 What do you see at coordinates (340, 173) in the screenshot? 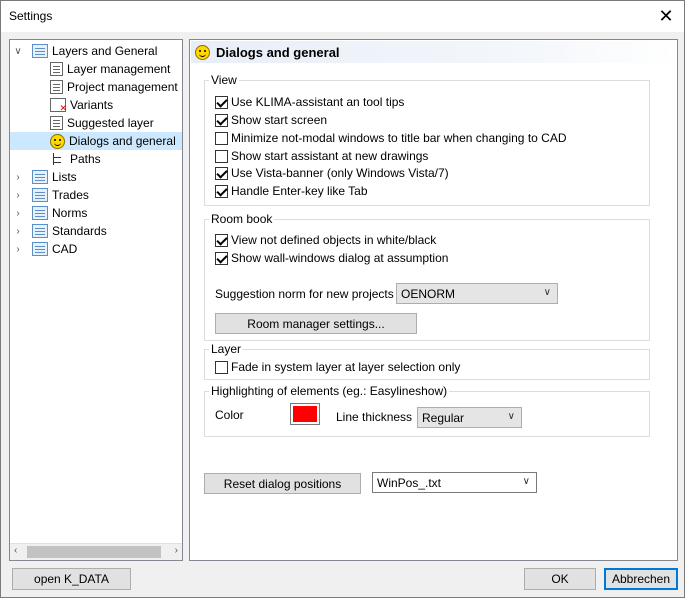
I see `option-label: Use Vista-banner (only Windows Vista/7)` at bounding box center [340, 173].